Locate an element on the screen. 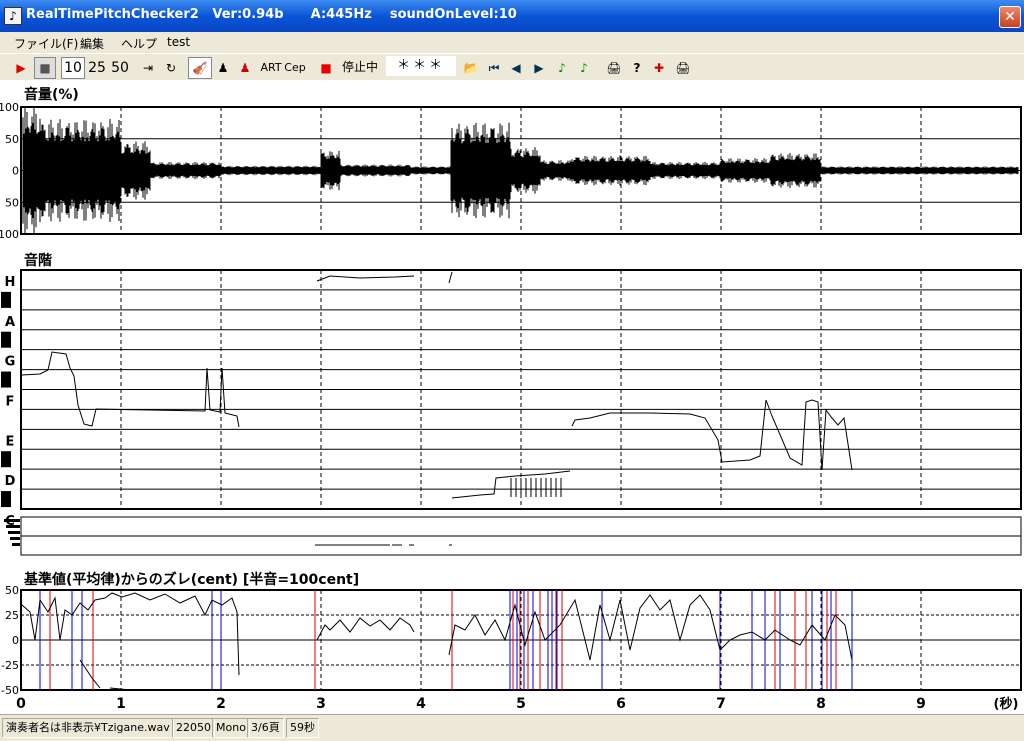 The height and width of the screenshot is (741, 1024). status-page: 3/6頁 is located at coordinates (265, 728).